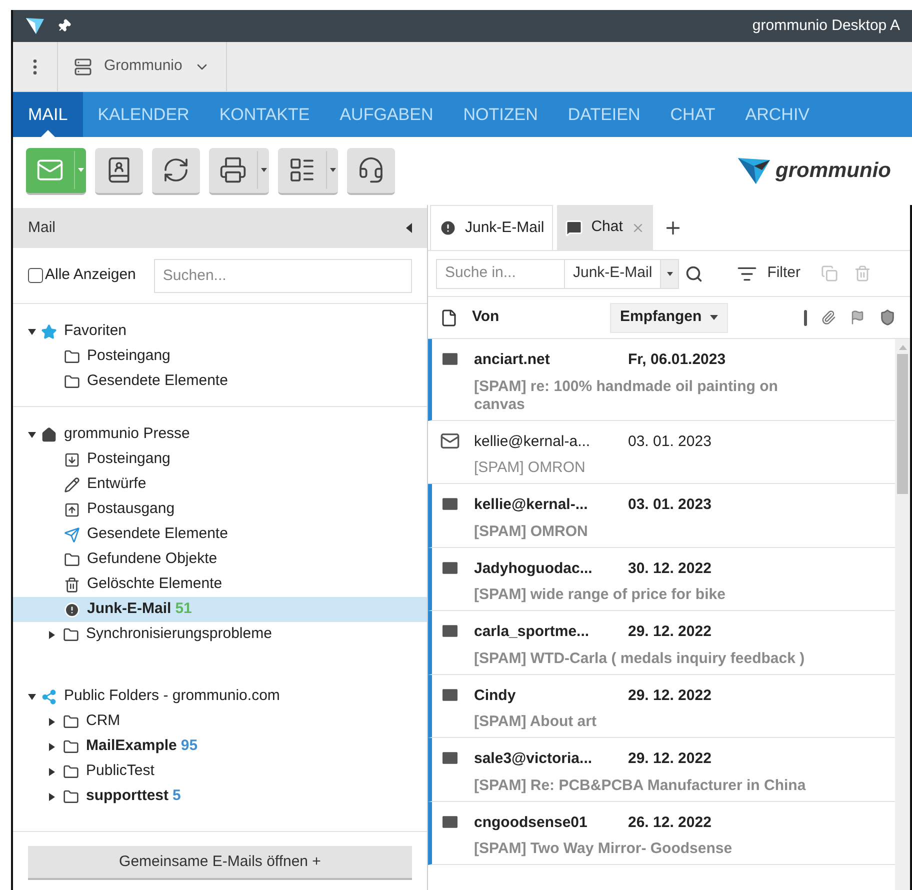  Describe the element at coordinates (127, 434) in the screenshot. I see `tree-group-label: grommunio Presse` at that location.